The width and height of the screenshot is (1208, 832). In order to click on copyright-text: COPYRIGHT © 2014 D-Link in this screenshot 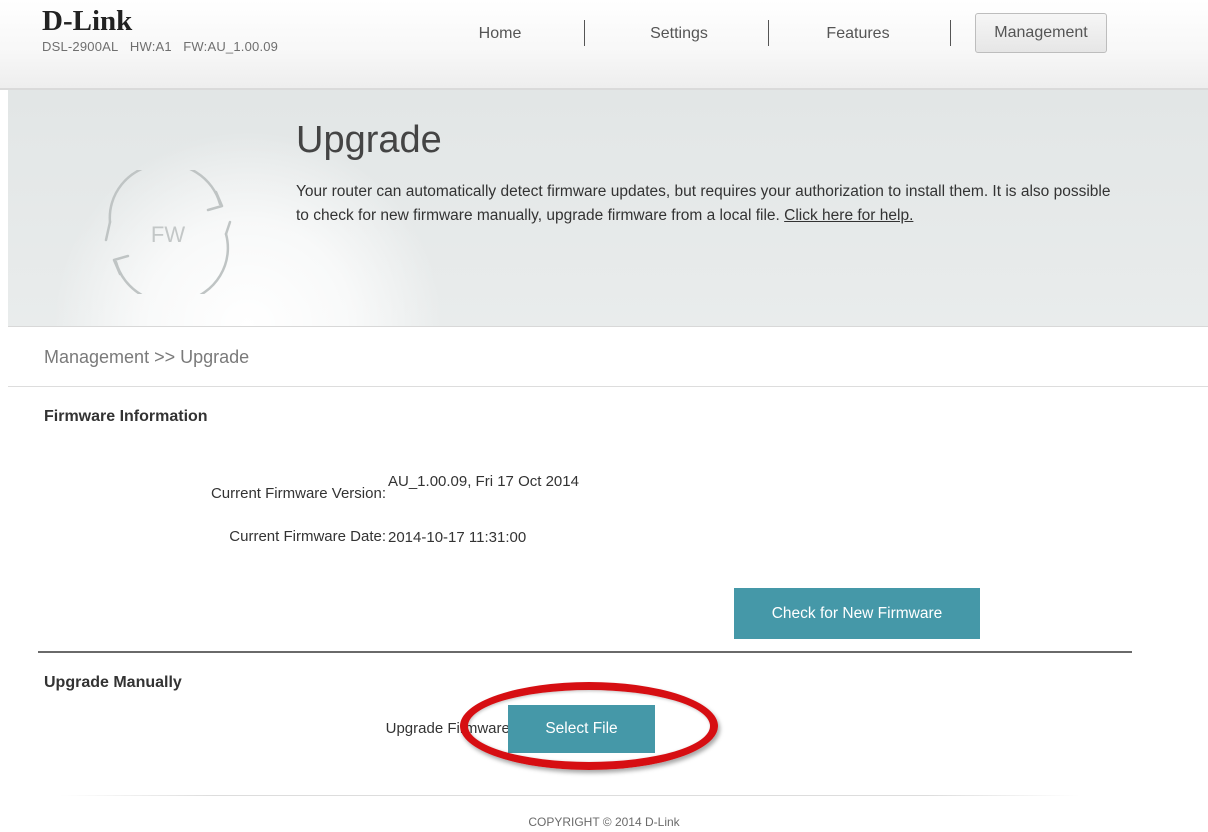, I will do `click(604, 822)`.